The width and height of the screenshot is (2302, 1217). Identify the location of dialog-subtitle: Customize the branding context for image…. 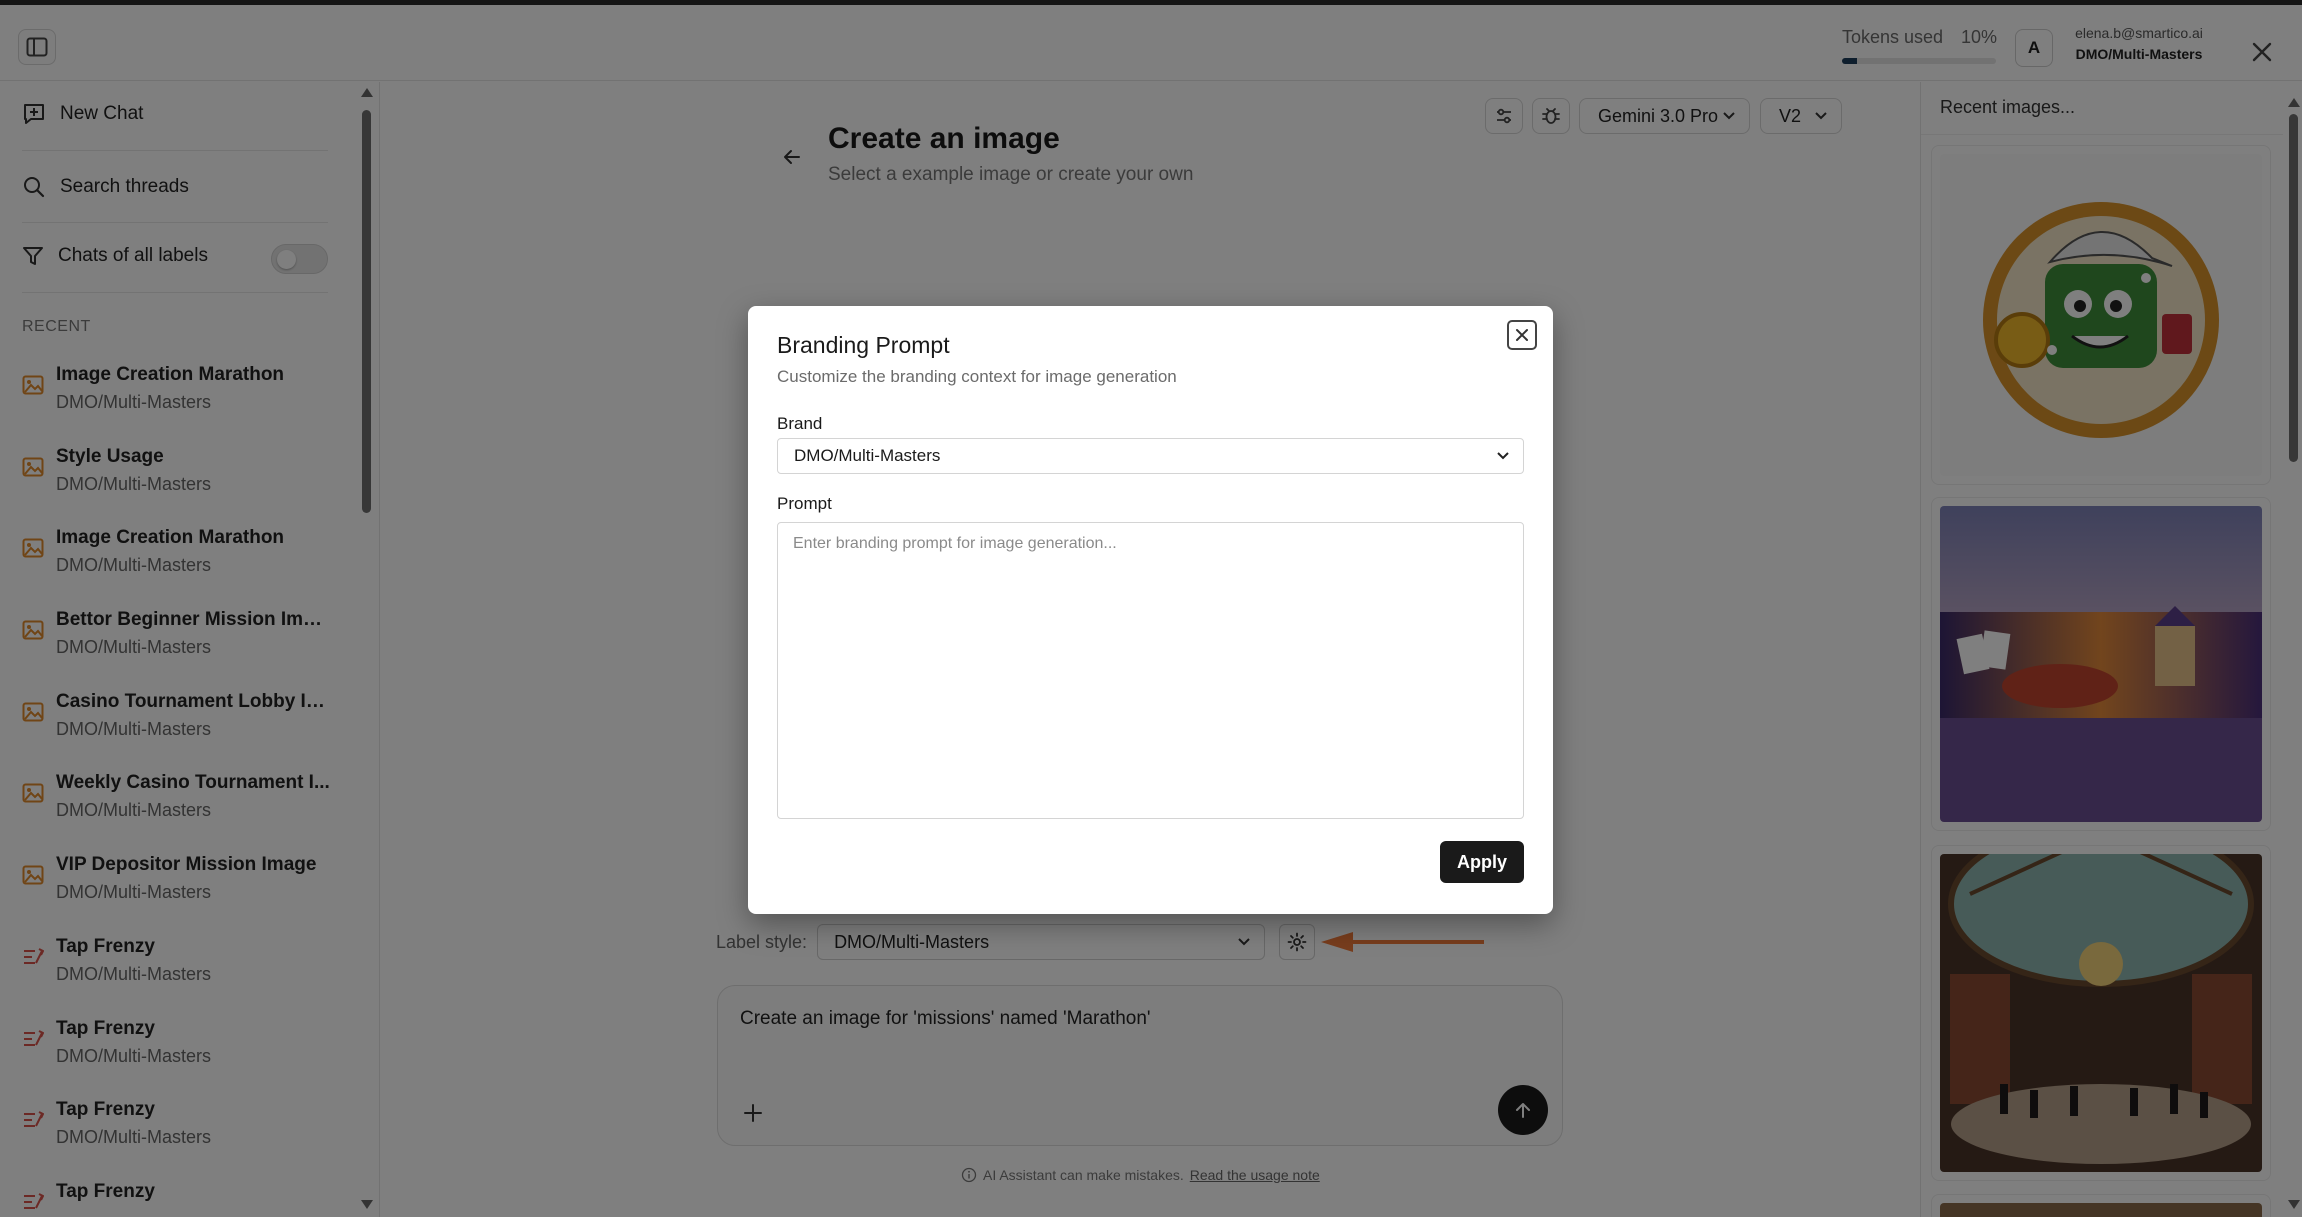
(977, 376).